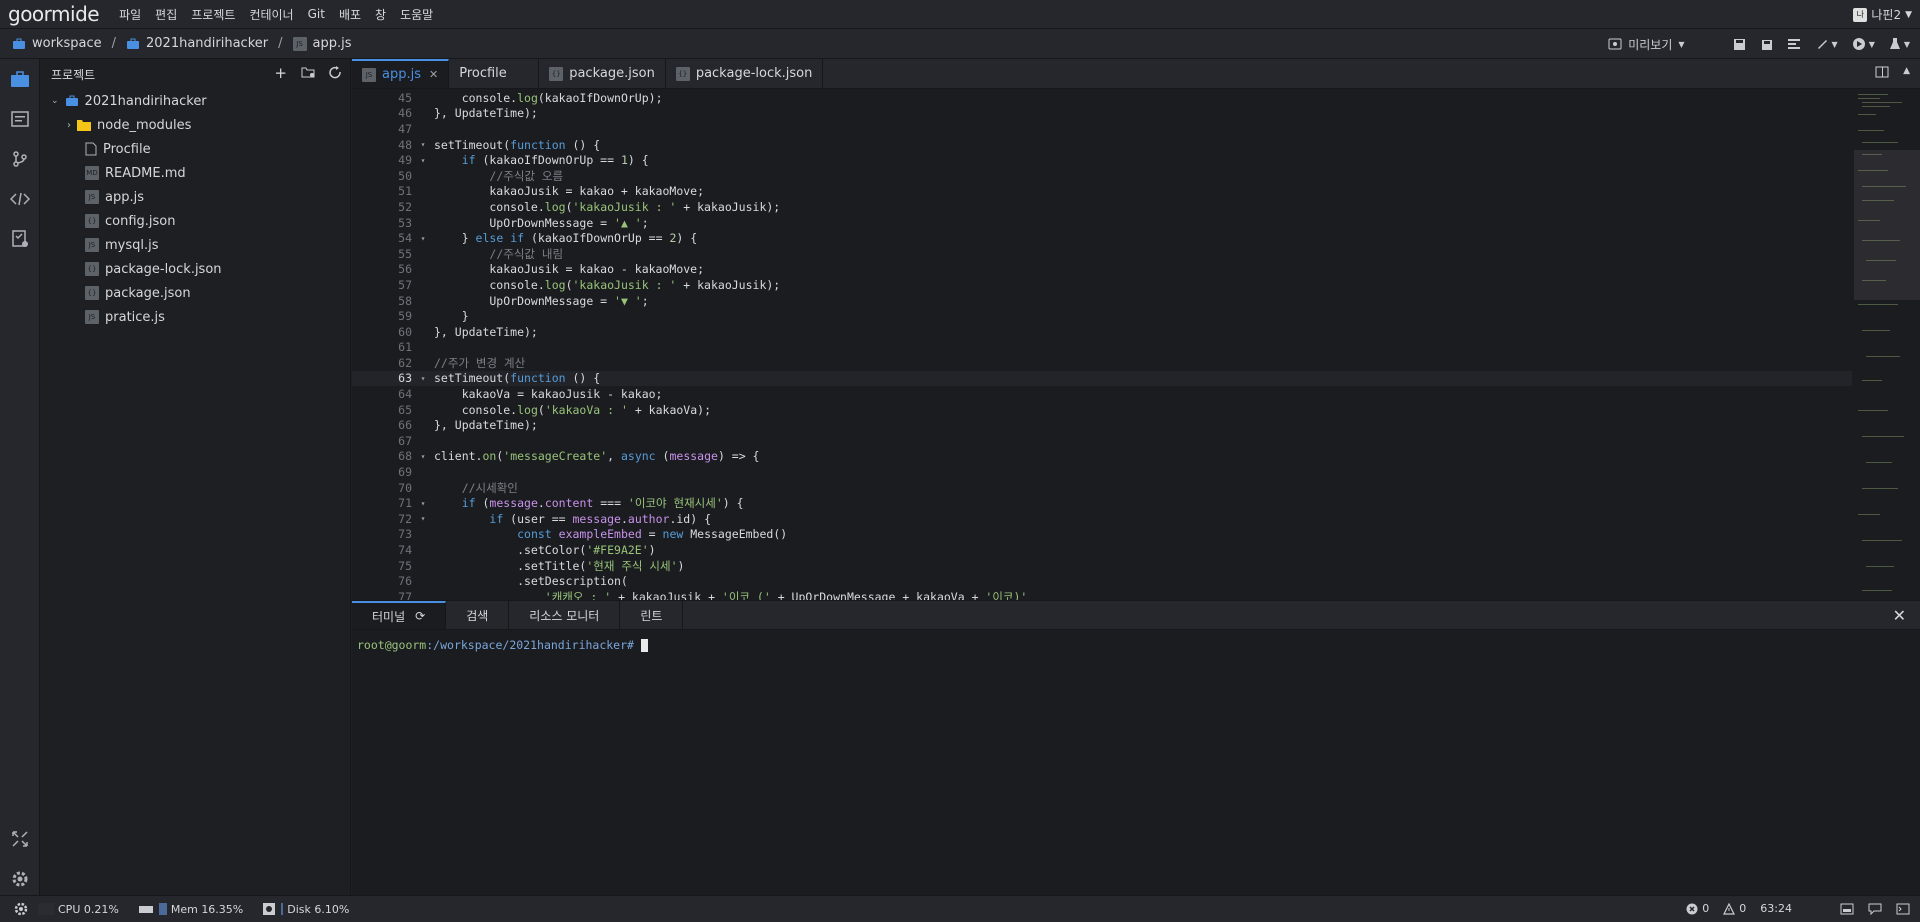 This screenshot has height=922, width=1920. What do you see at coordinates (195, 101) in the screenshot?
I see `tree-root-project: ⌄ 2021handirihacker` at bounding box center [195, 101].